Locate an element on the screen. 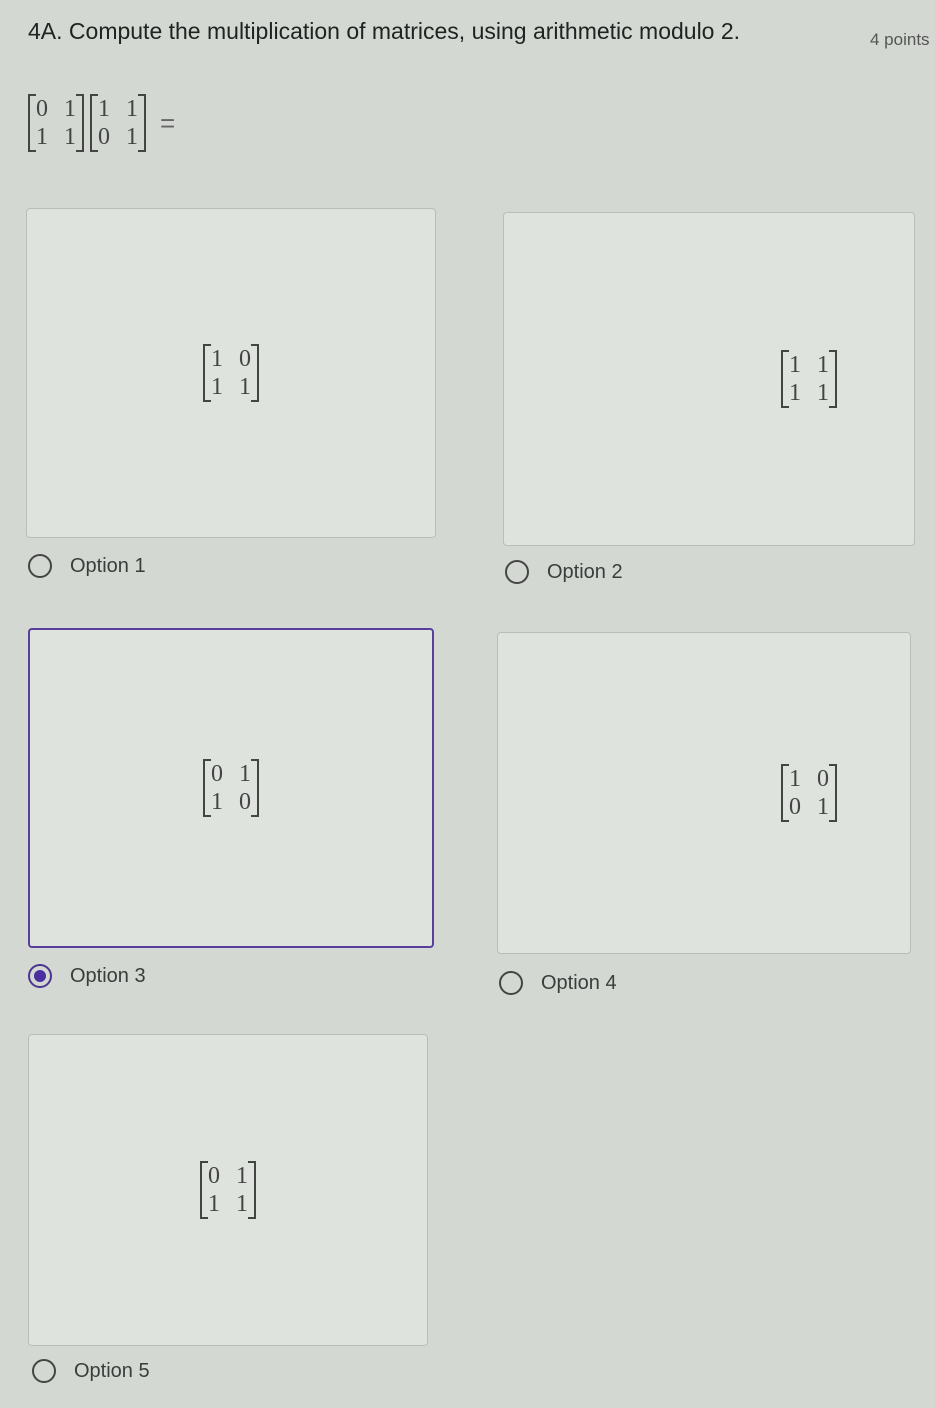 The width and height of the screenshot is (935, 1408). option-5-image-card: 0 1 1 1 is located at coordinates (228, 1190).